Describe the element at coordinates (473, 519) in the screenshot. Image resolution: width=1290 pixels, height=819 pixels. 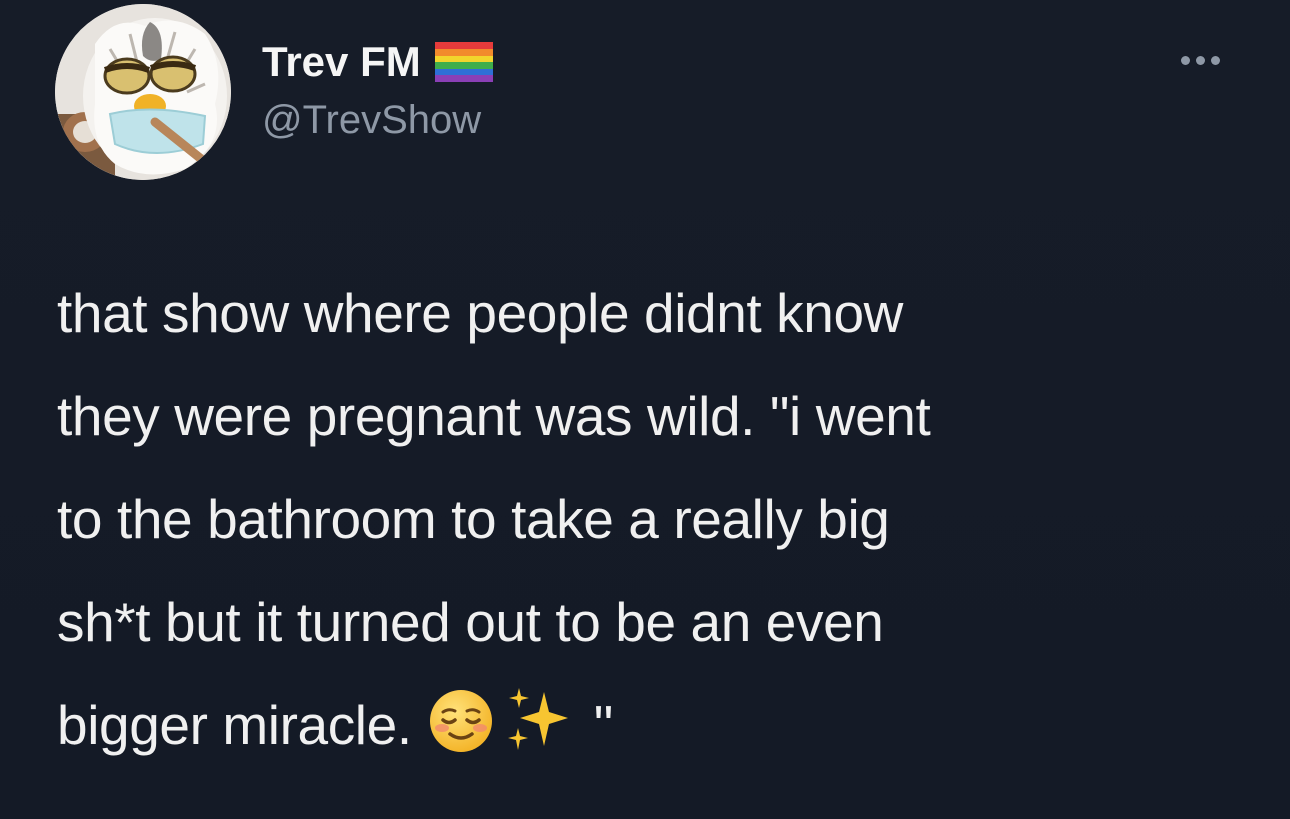
I see `tweet-text-line: to the bathroom to take a really big` at that location.